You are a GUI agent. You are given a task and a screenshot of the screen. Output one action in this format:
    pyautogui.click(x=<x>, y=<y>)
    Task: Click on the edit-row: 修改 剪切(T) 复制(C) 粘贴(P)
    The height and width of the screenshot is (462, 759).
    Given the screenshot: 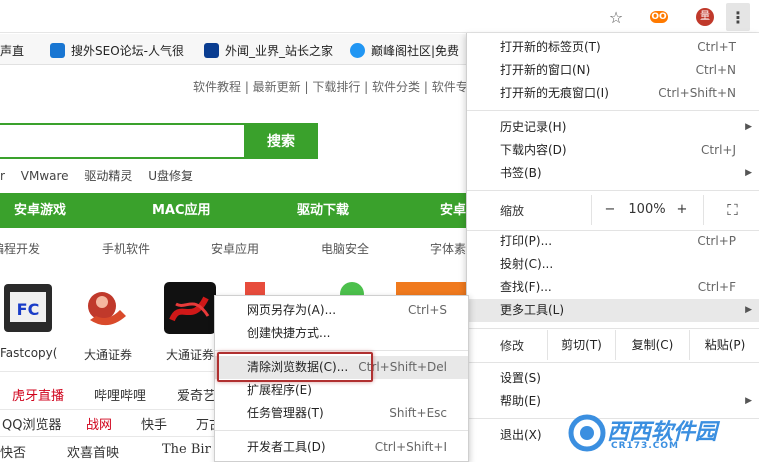 What is the action you would take?
    pyautogui.click(x=613, y=345)
    